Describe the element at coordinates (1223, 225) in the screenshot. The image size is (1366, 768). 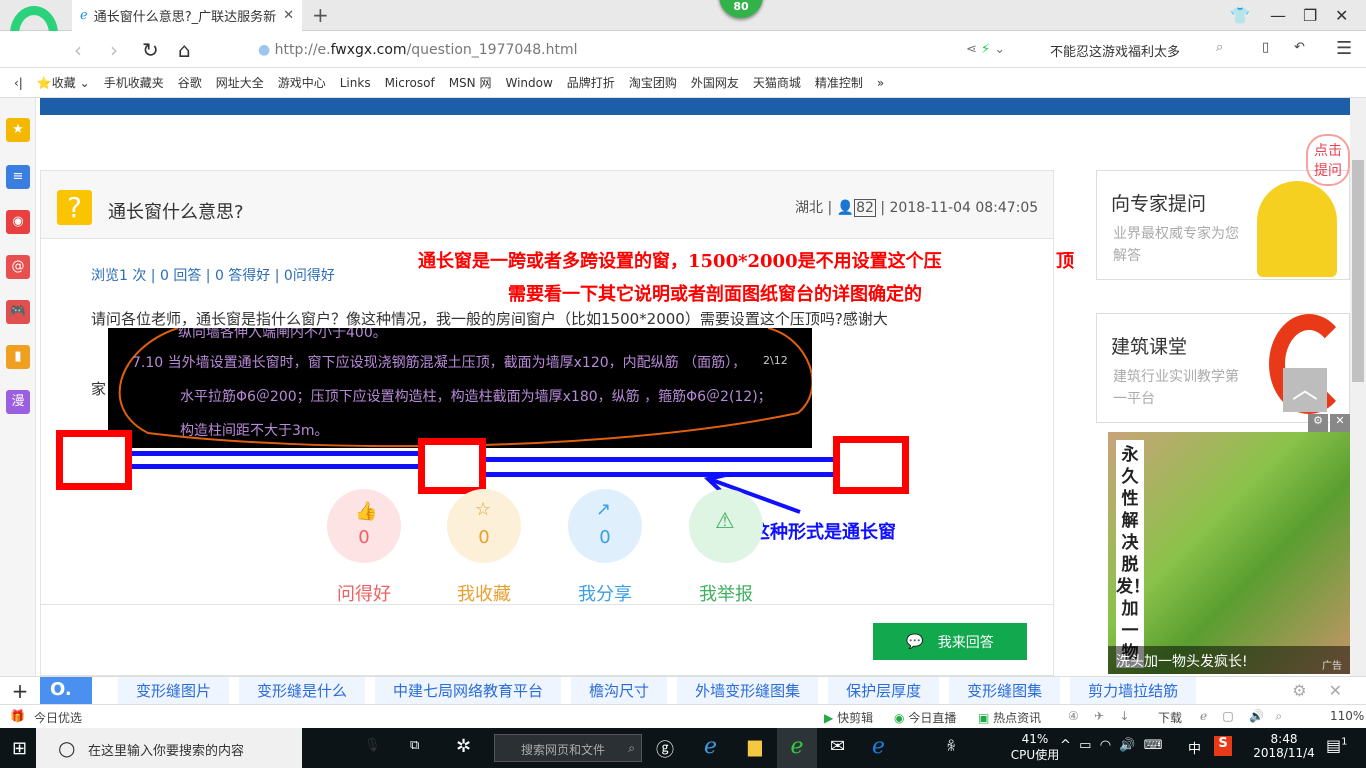
I see `ask-expert-panel: 向专家提问 业界最权威专家为您解答` at that location.